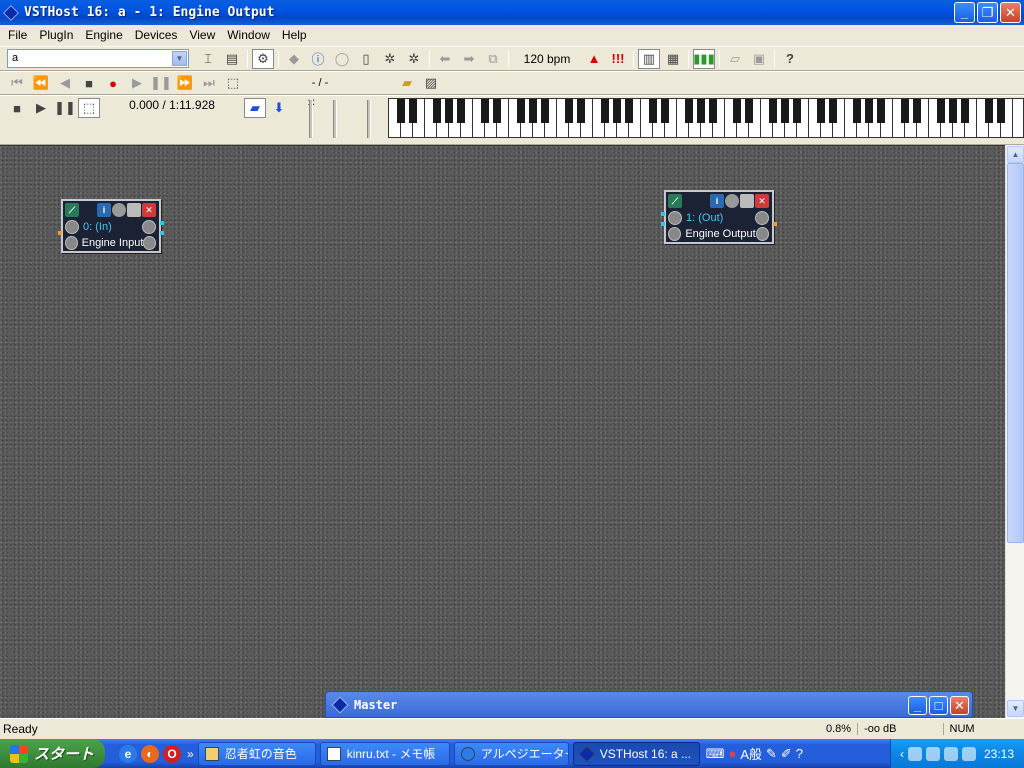  Describe the element at coordinates (311, 119) in the screenshot. I see `velocity-slider` at that location.